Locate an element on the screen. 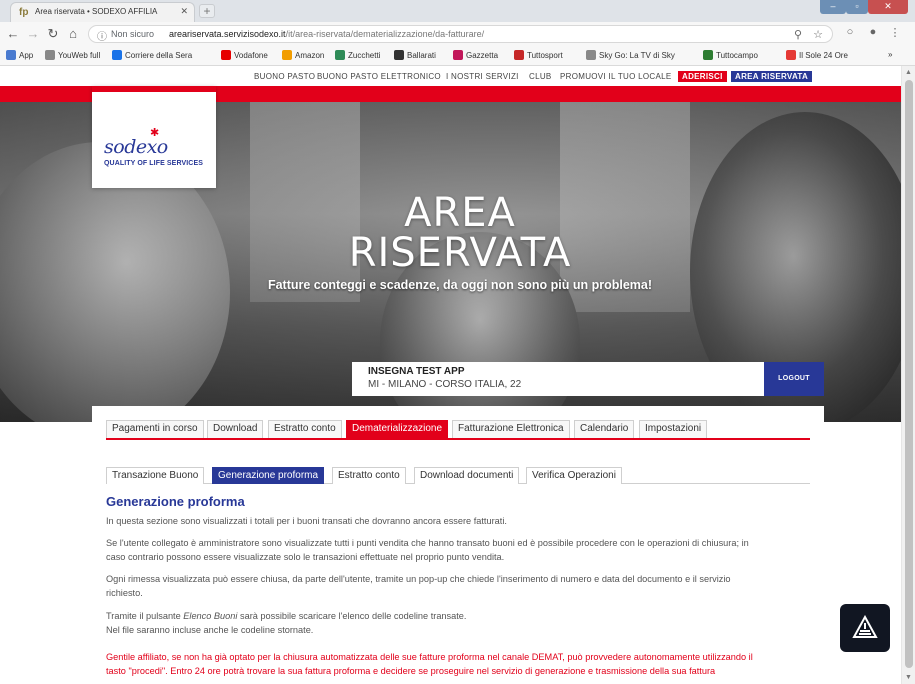  bookmark-star-icon: ☆ is located at coordinates (818, 34).